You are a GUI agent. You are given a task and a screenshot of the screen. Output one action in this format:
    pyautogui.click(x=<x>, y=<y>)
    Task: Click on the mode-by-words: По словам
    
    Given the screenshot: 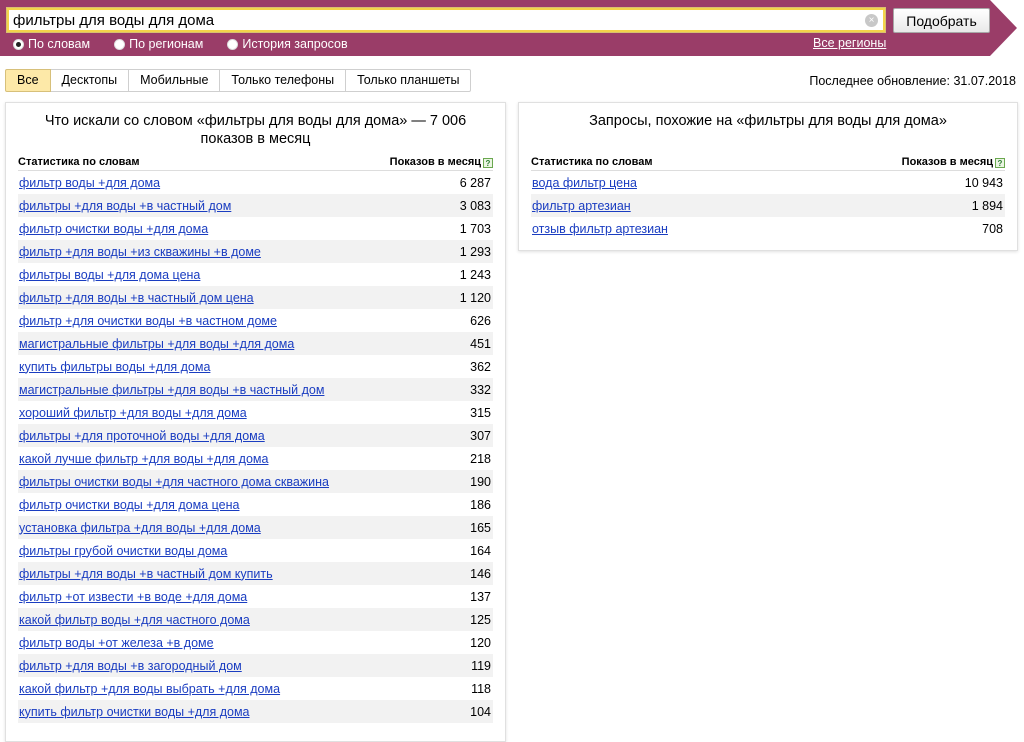 What is the action you would take?
    pyautogui.click(x=51, y=44)
    